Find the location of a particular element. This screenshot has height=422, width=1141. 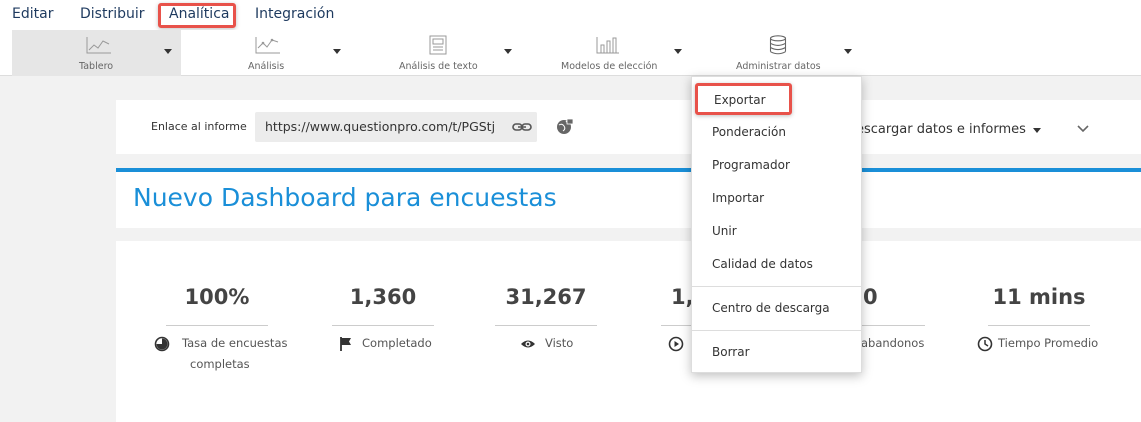

menu-item-importar: Importar is located at coordinates (738, 198).